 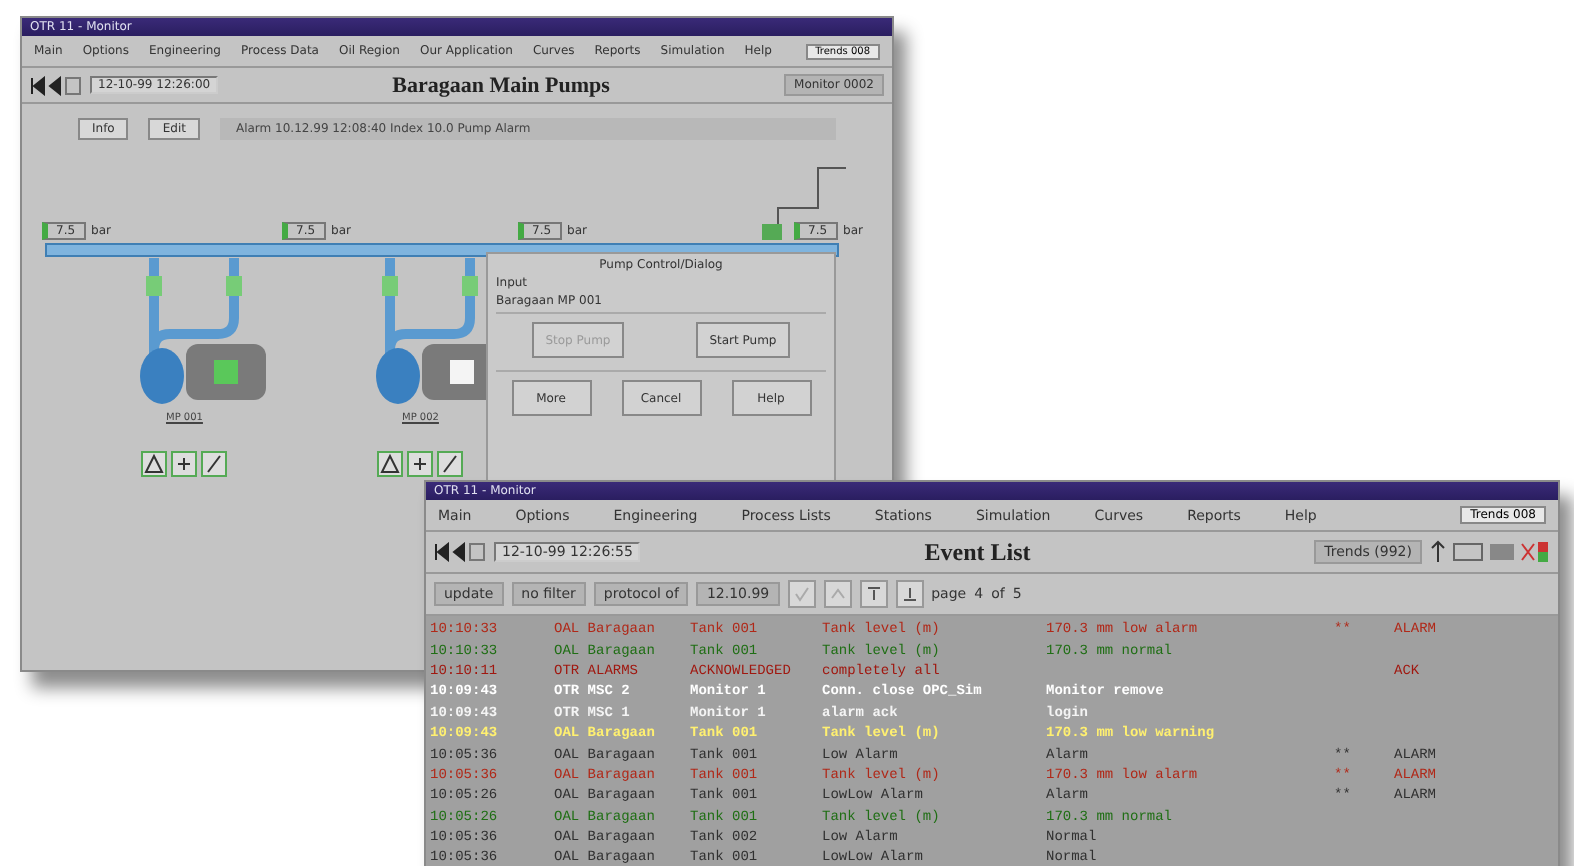 I want to click on page-heading: Baragaan Main Pumps, so click(x=501, y=85).